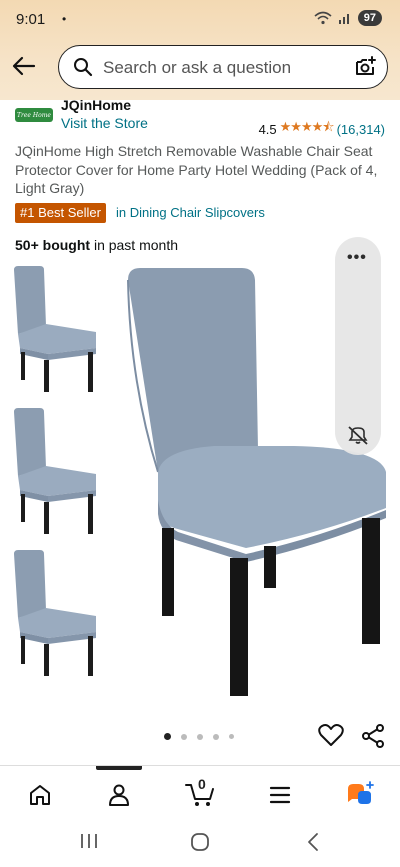  I want to click on brand-logo-text: Tree Home, so click(34, 115).